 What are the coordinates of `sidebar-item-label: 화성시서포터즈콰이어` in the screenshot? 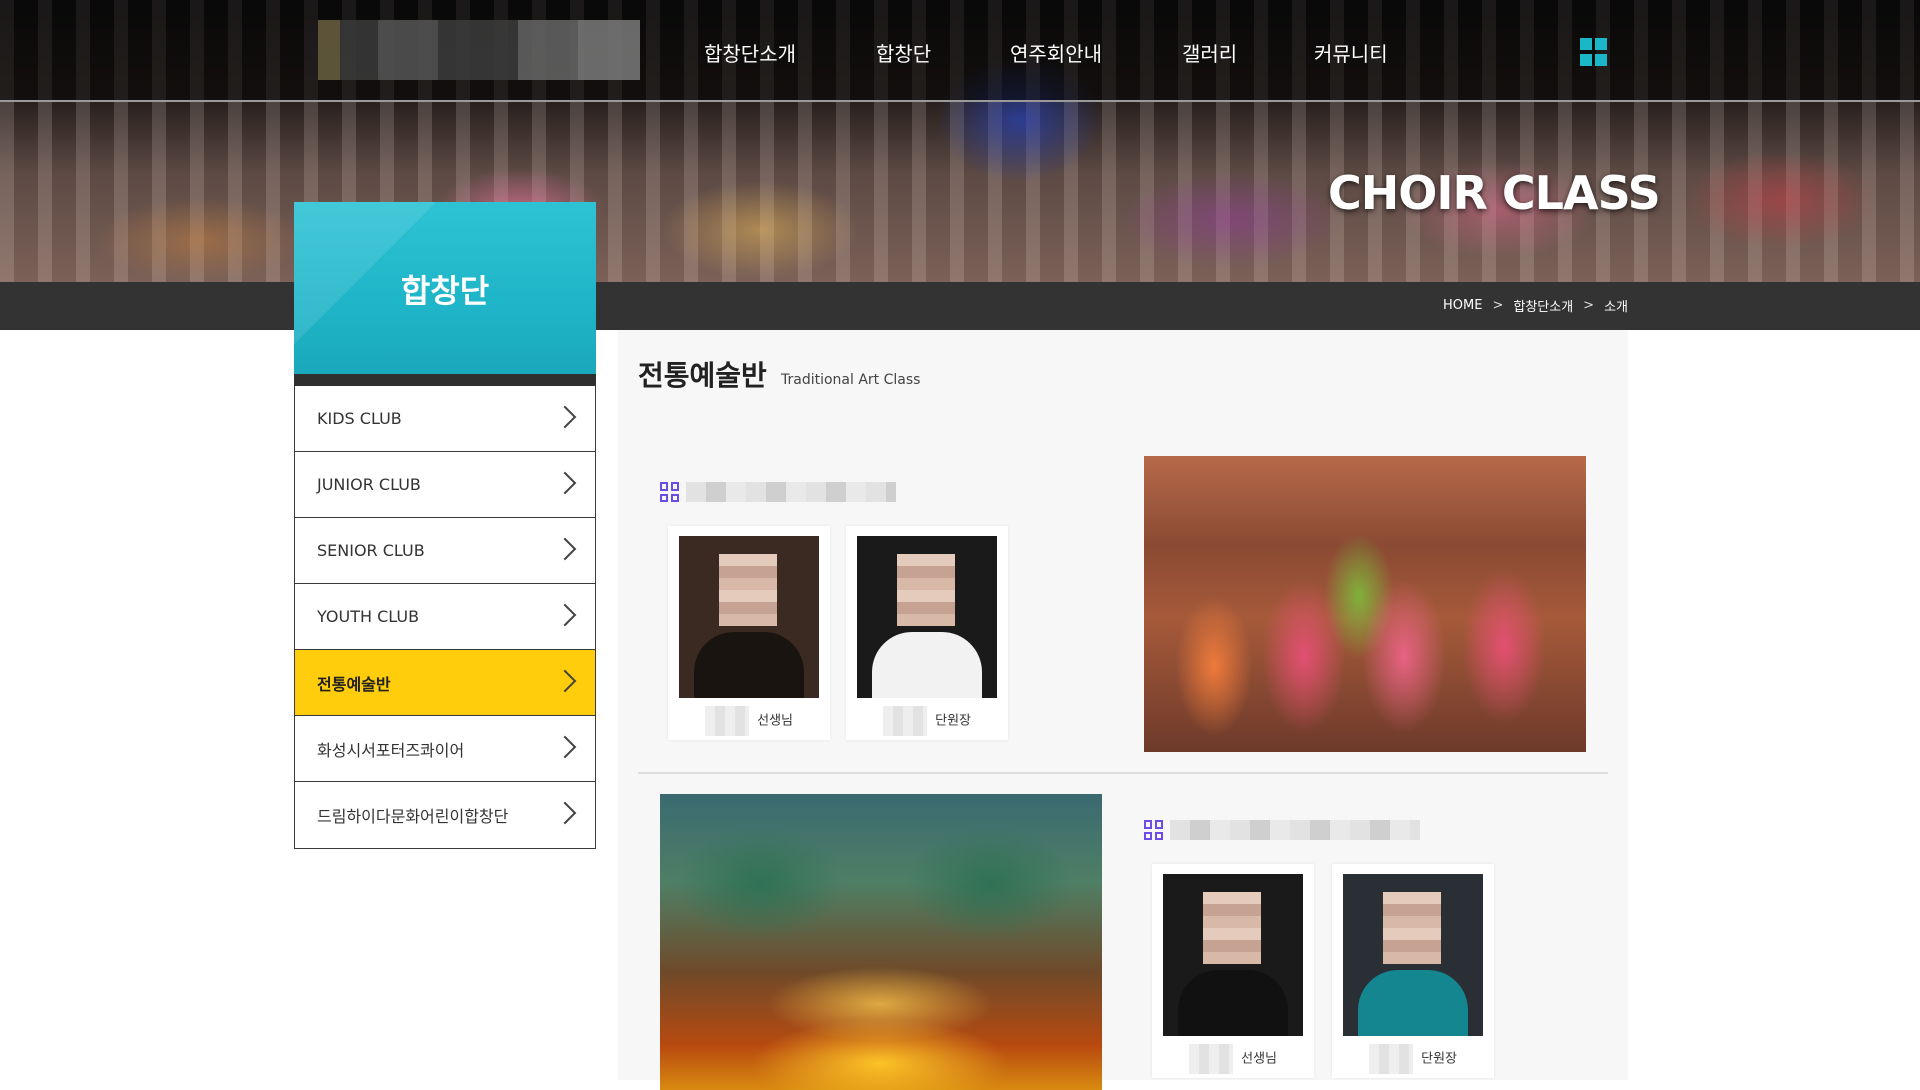 It's located at (391, 750).